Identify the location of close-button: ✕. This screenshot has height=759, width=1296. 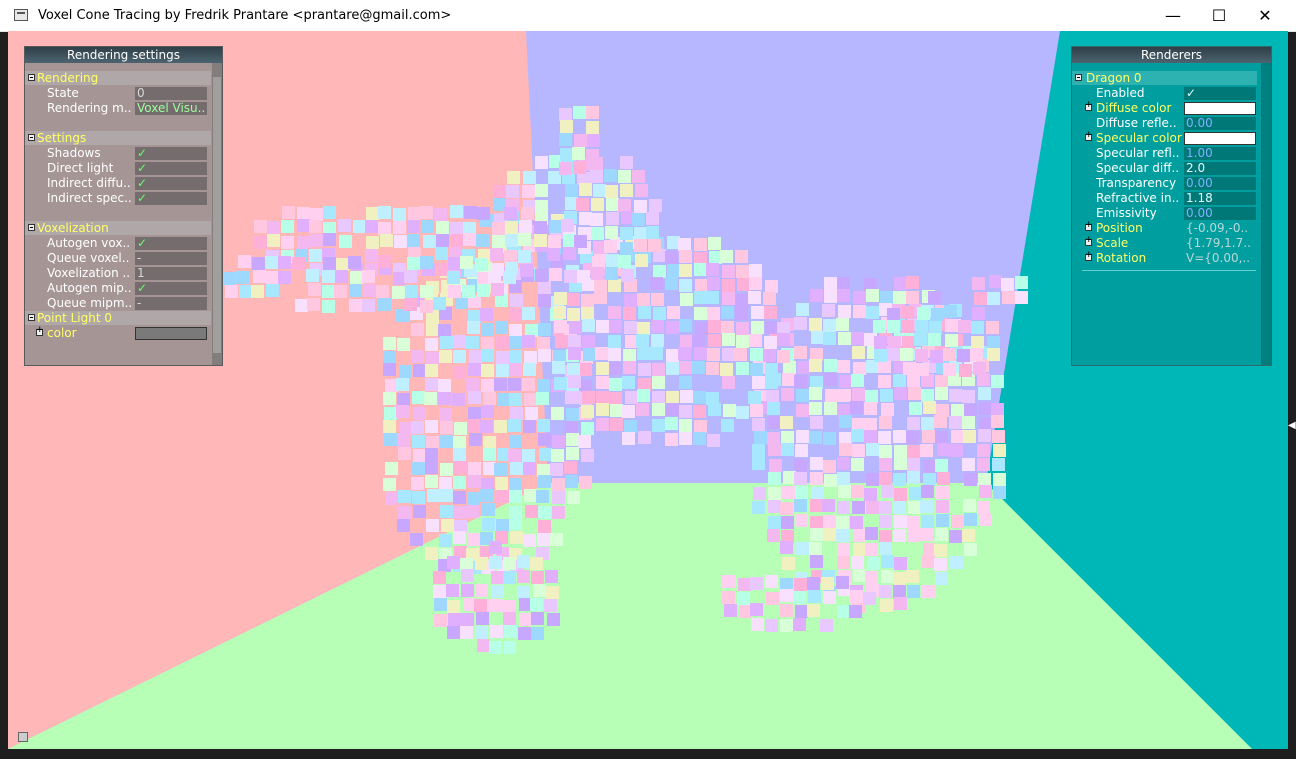
(1265, 15).